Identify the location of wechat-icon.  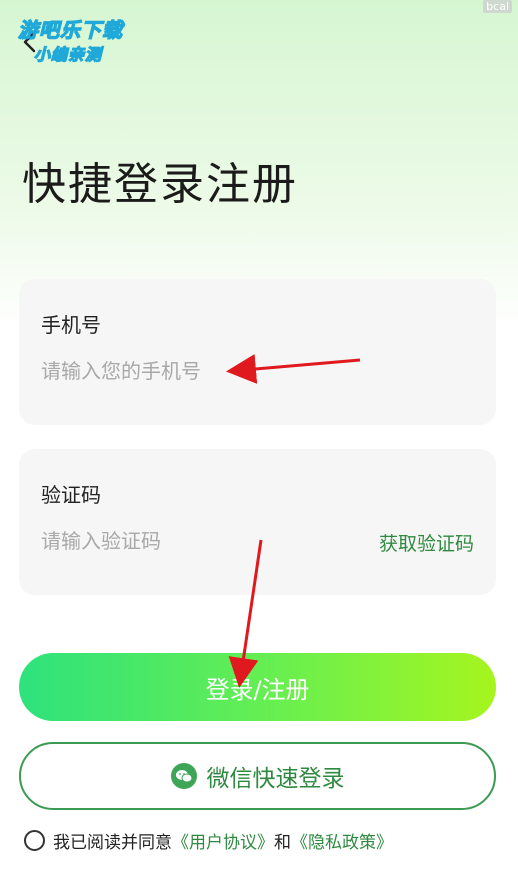
(183, 776).